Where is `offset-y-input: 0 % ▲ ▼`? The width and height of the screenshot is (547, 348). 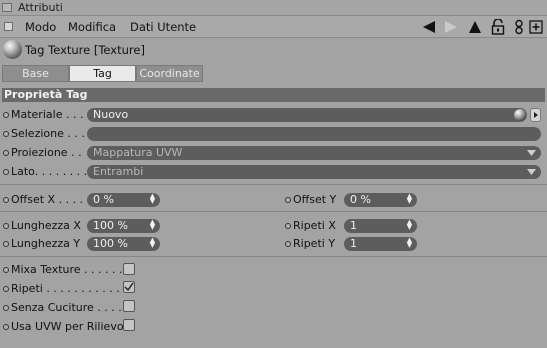 offset-y-input: 0 % ▲ ▼ is located at coordinates (380, 200).